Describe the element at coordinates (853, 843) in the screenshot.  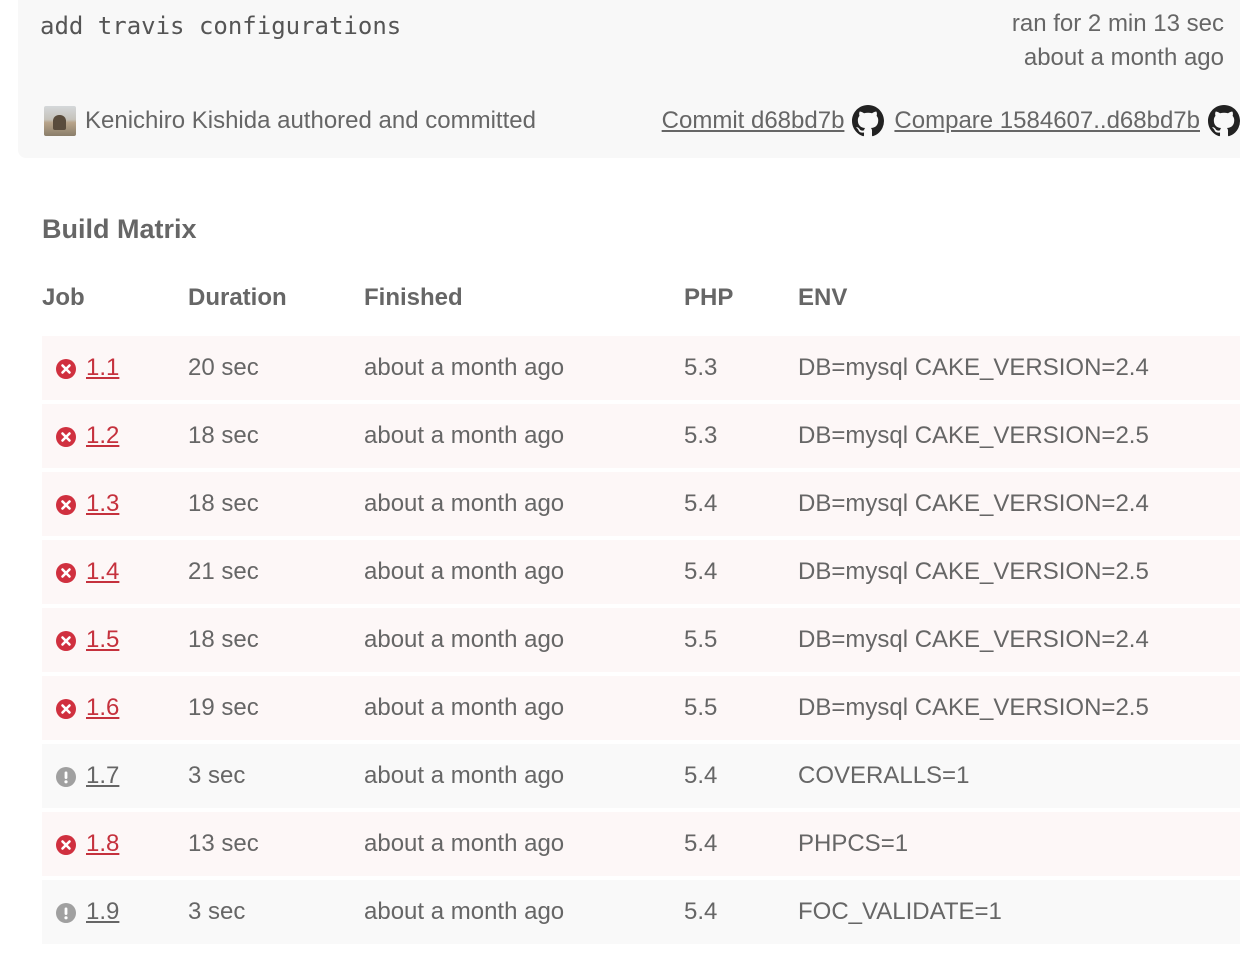
I see `job-env: PHPCS=1` at that location.